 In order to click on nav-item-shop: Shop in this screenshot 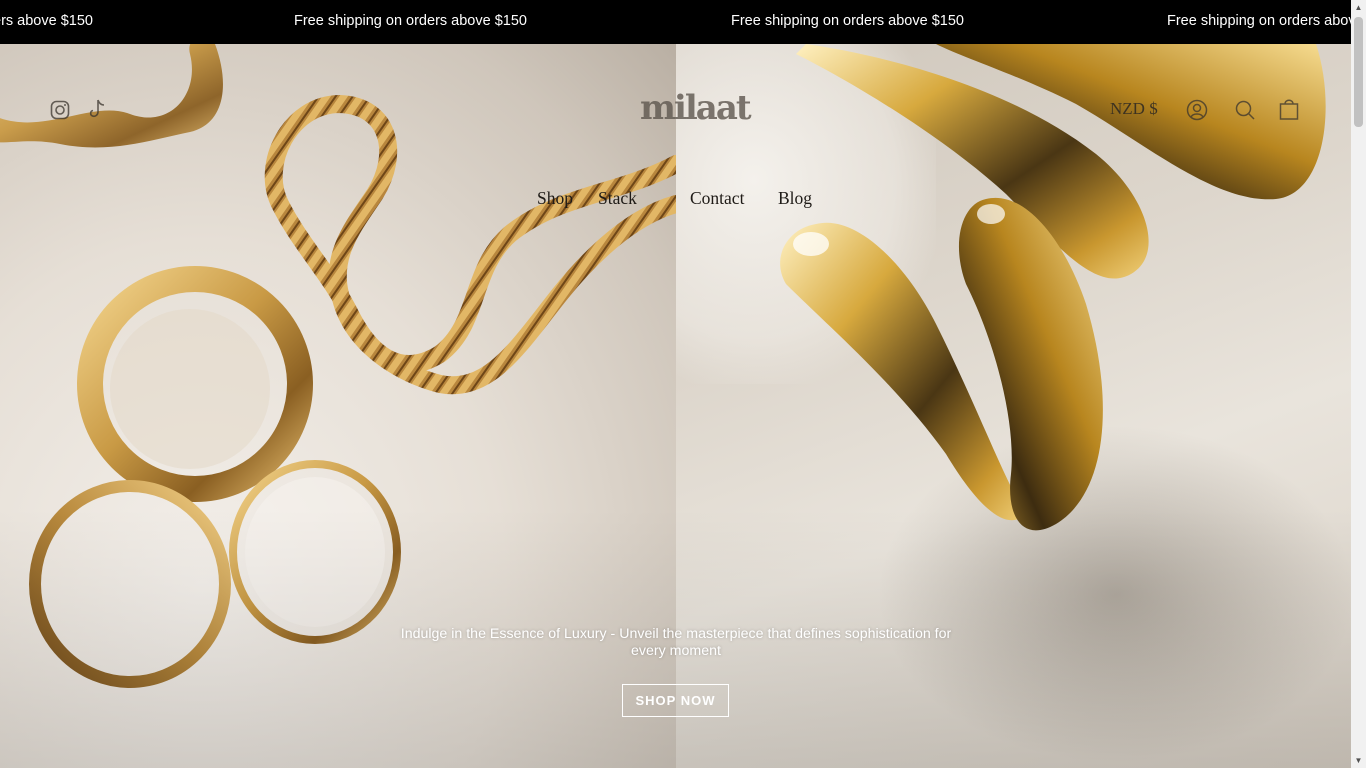, I will do `click(555, 198)`.